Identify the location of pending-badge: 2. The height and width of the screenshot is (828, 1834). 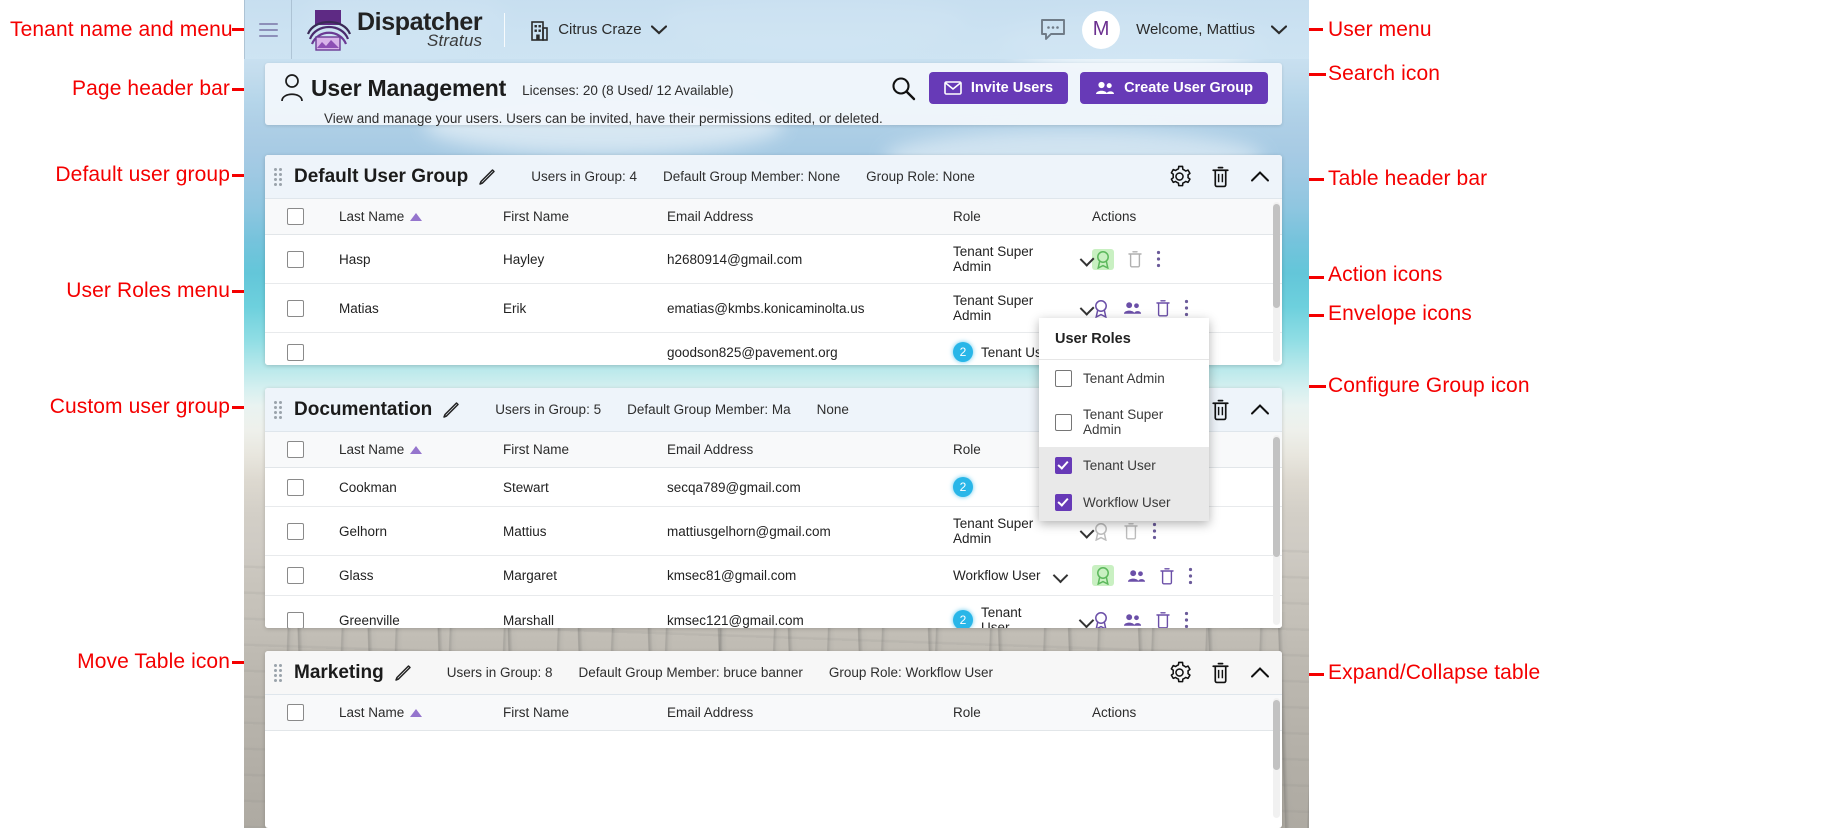
(963, 352).